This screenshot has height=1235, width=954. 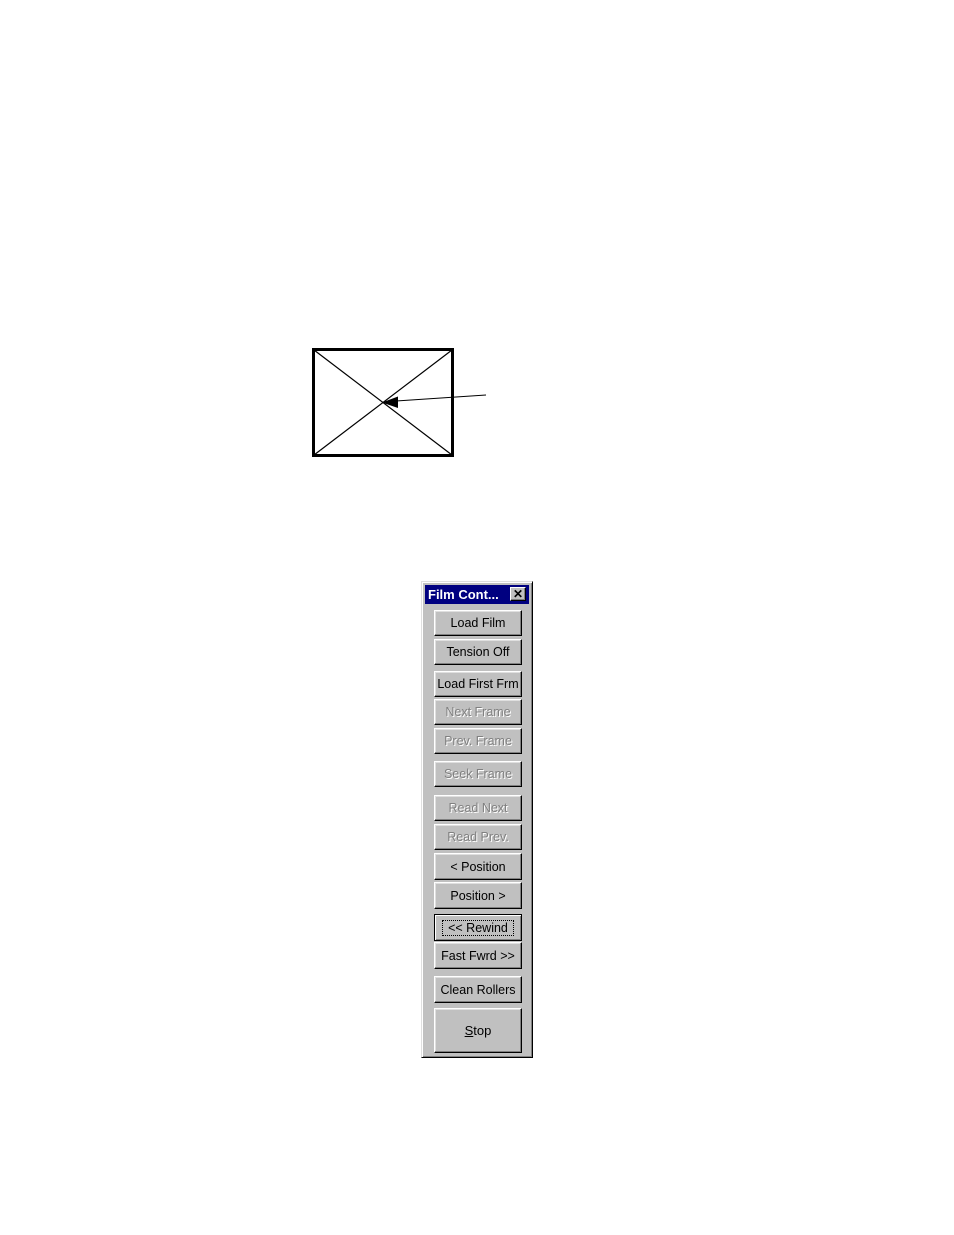 I want to click on read-prev-button: Read Prev., so click(x=478, y=837).